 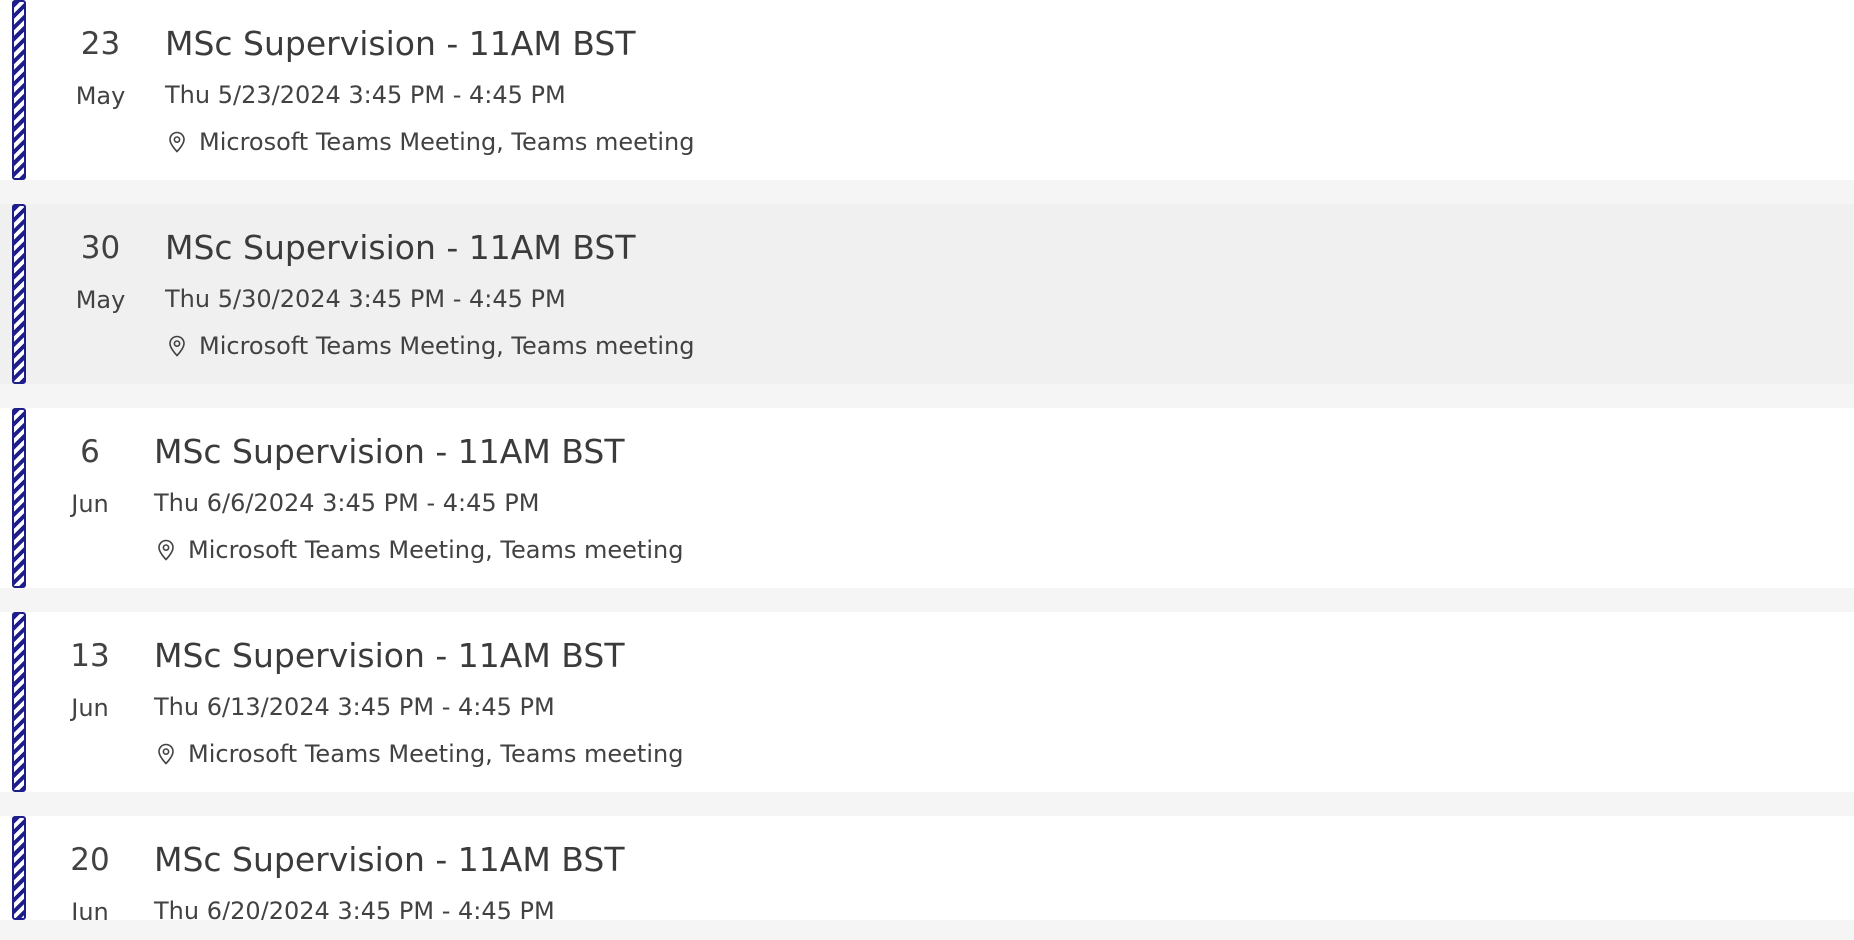 What do you see at coordinates (90, 656) in the screenshot?
I see `event-day: 13` at bounding box center [90, 656].